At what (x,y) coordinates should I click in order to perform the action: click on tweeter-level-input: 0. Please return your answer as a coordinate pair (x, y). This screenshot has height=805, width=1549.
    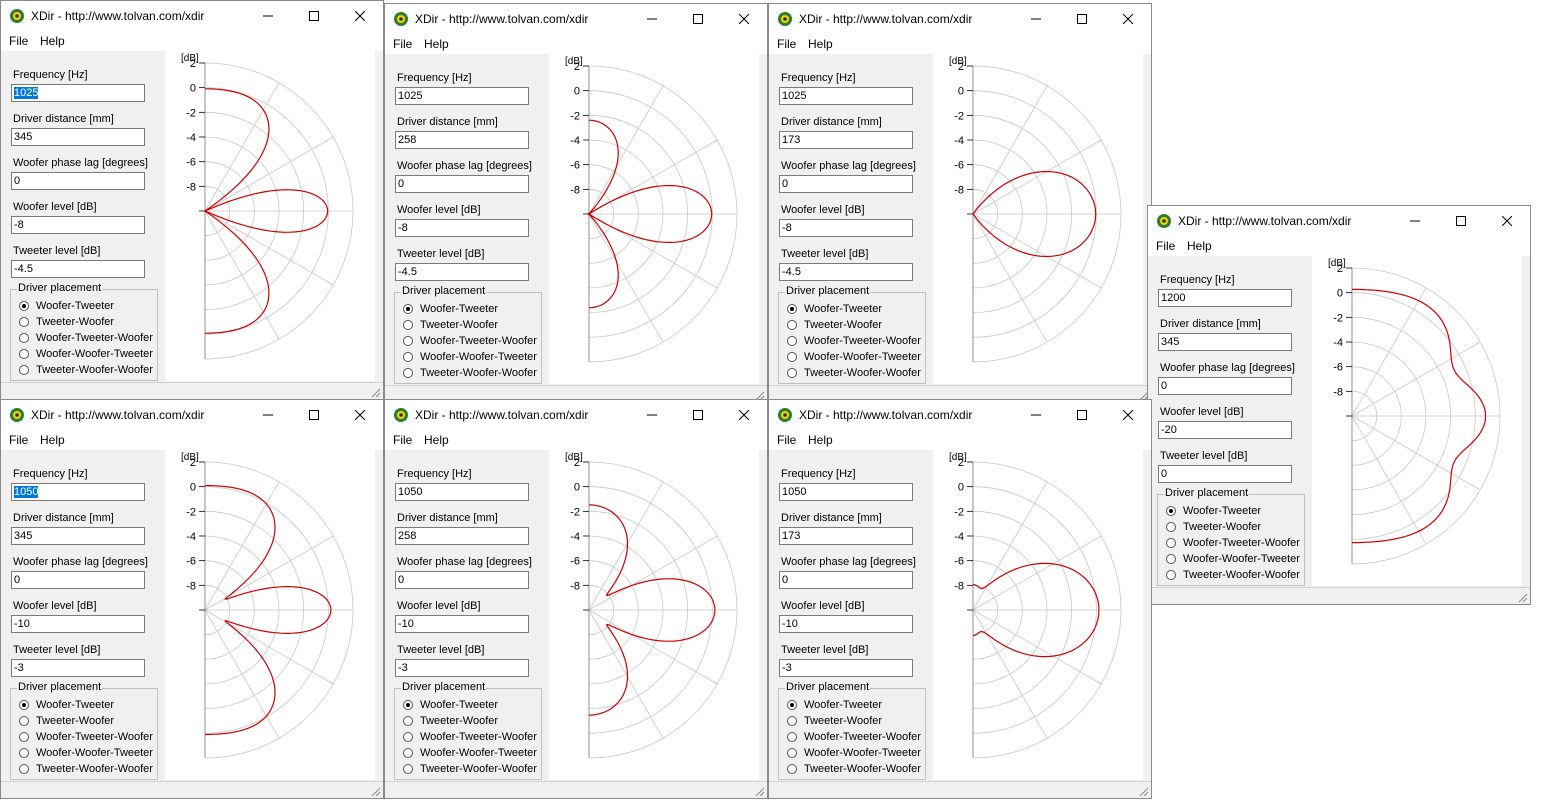
    Looking at the image, I should click on (1225, 474).